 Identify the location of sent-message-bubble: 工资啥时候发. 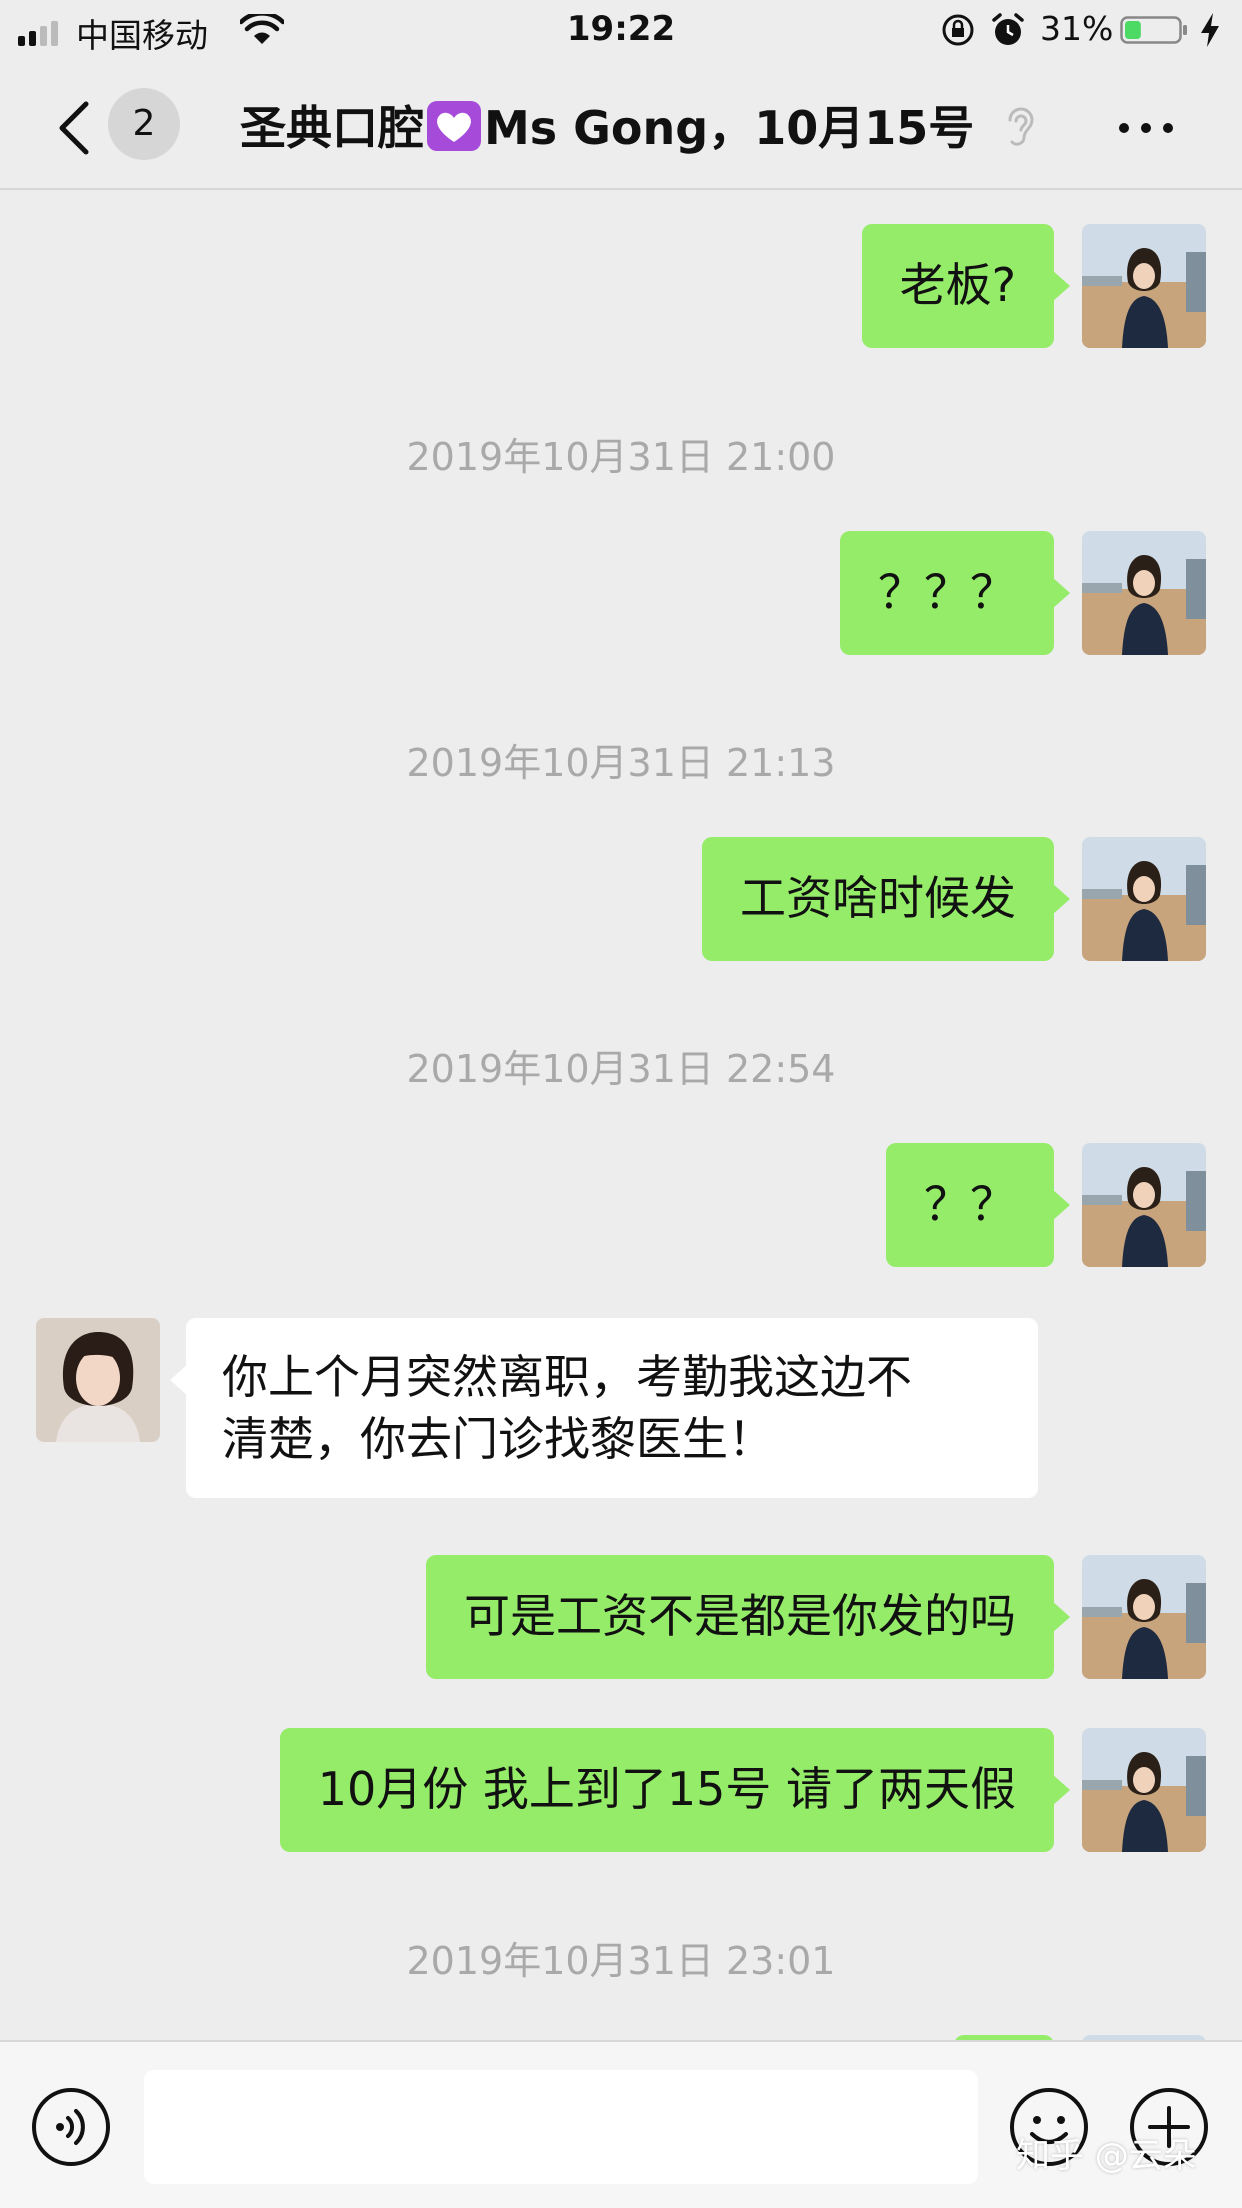
(886, 899).